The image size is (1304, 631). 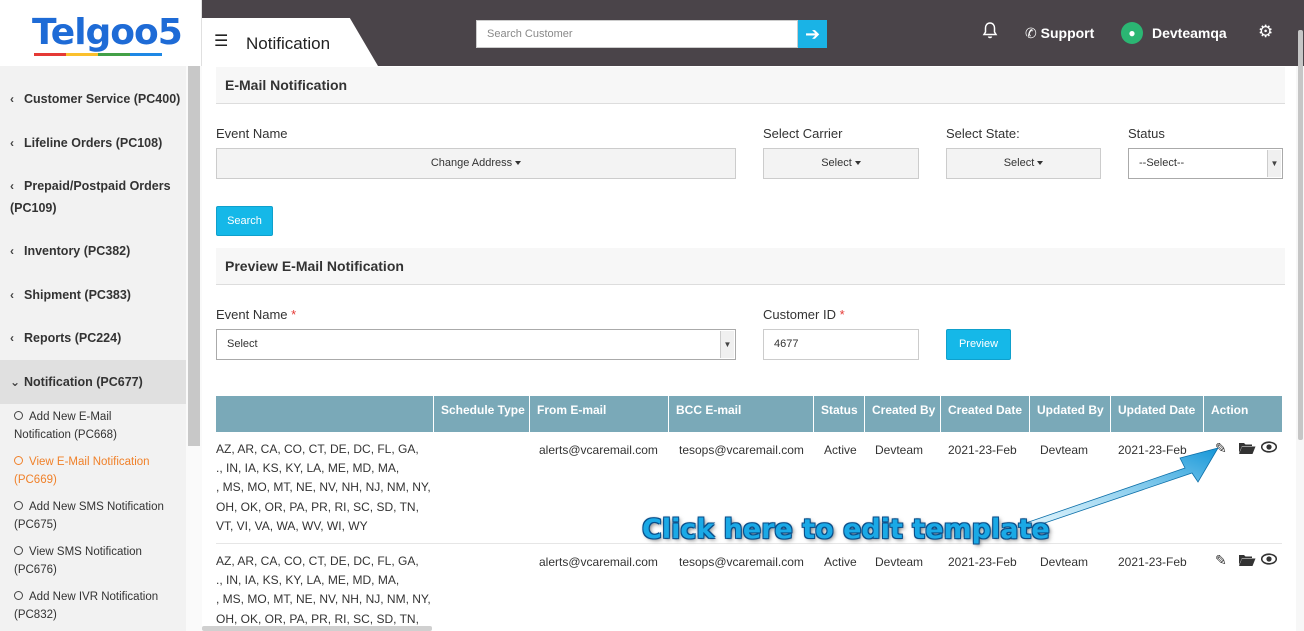 What do you see at coordinates (93, 295) in the screenshot?
I see `sidebar-item-shipment: ‹ Shipment (PC383)` at bounding box center [93, 295].